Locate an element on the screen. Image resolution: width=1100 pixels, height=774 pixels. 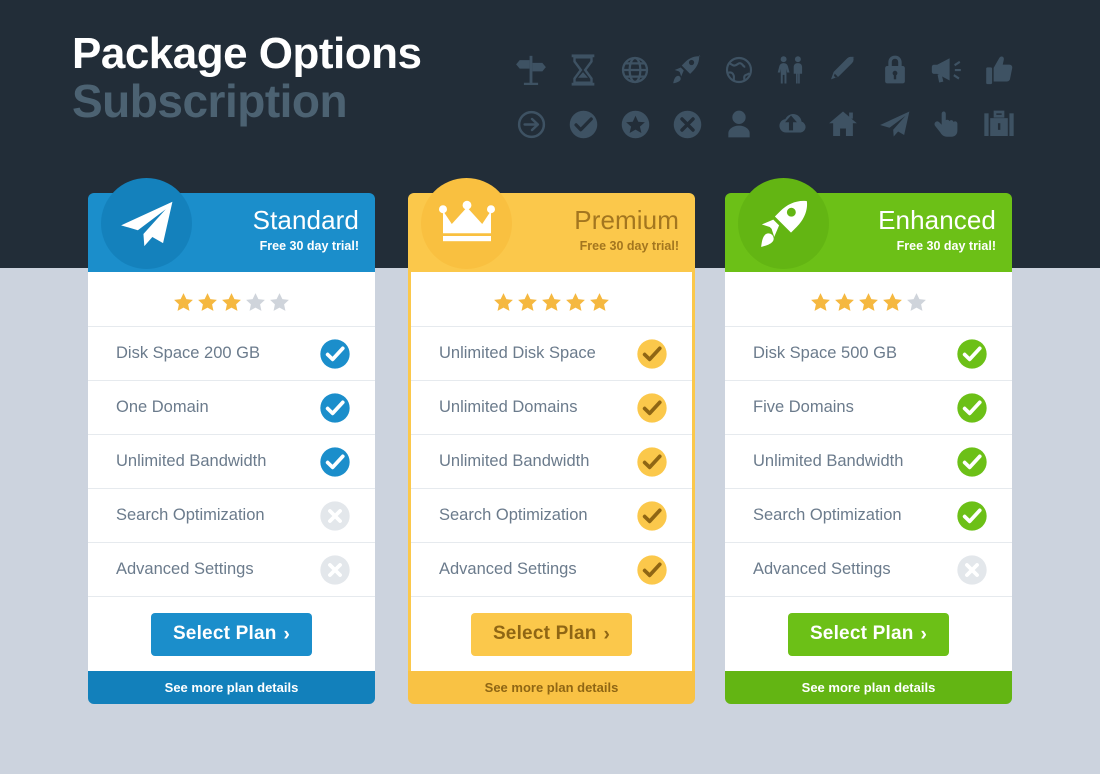
hourglass-icon is located at coordinates (583, 70).